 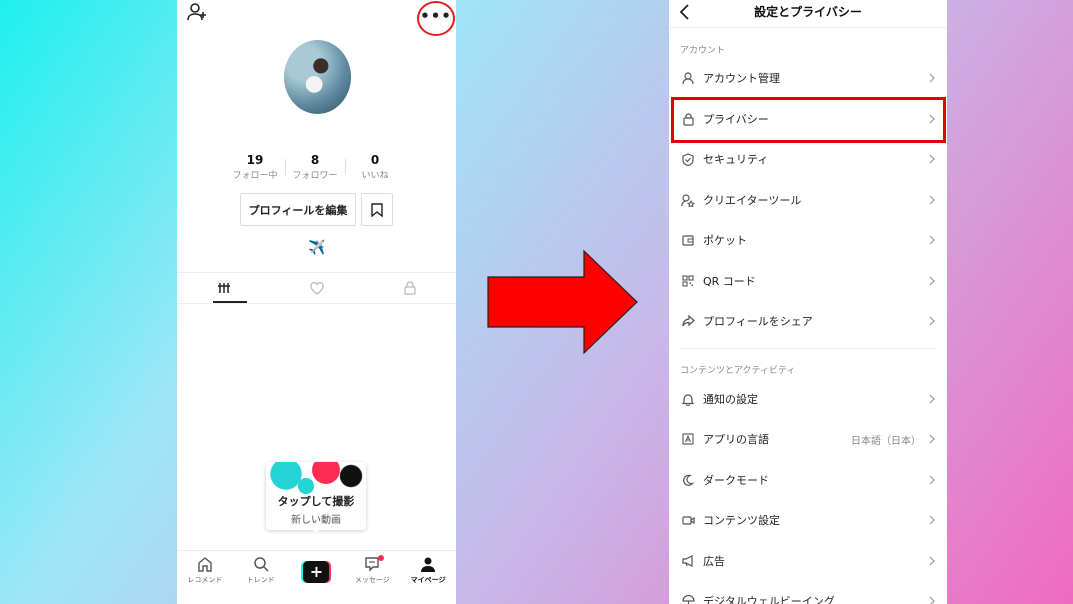 What do you see at coordinates (316, 501) in the screenshot?
I see `card-title: タップして撮影` at bounding box center [316, 501].